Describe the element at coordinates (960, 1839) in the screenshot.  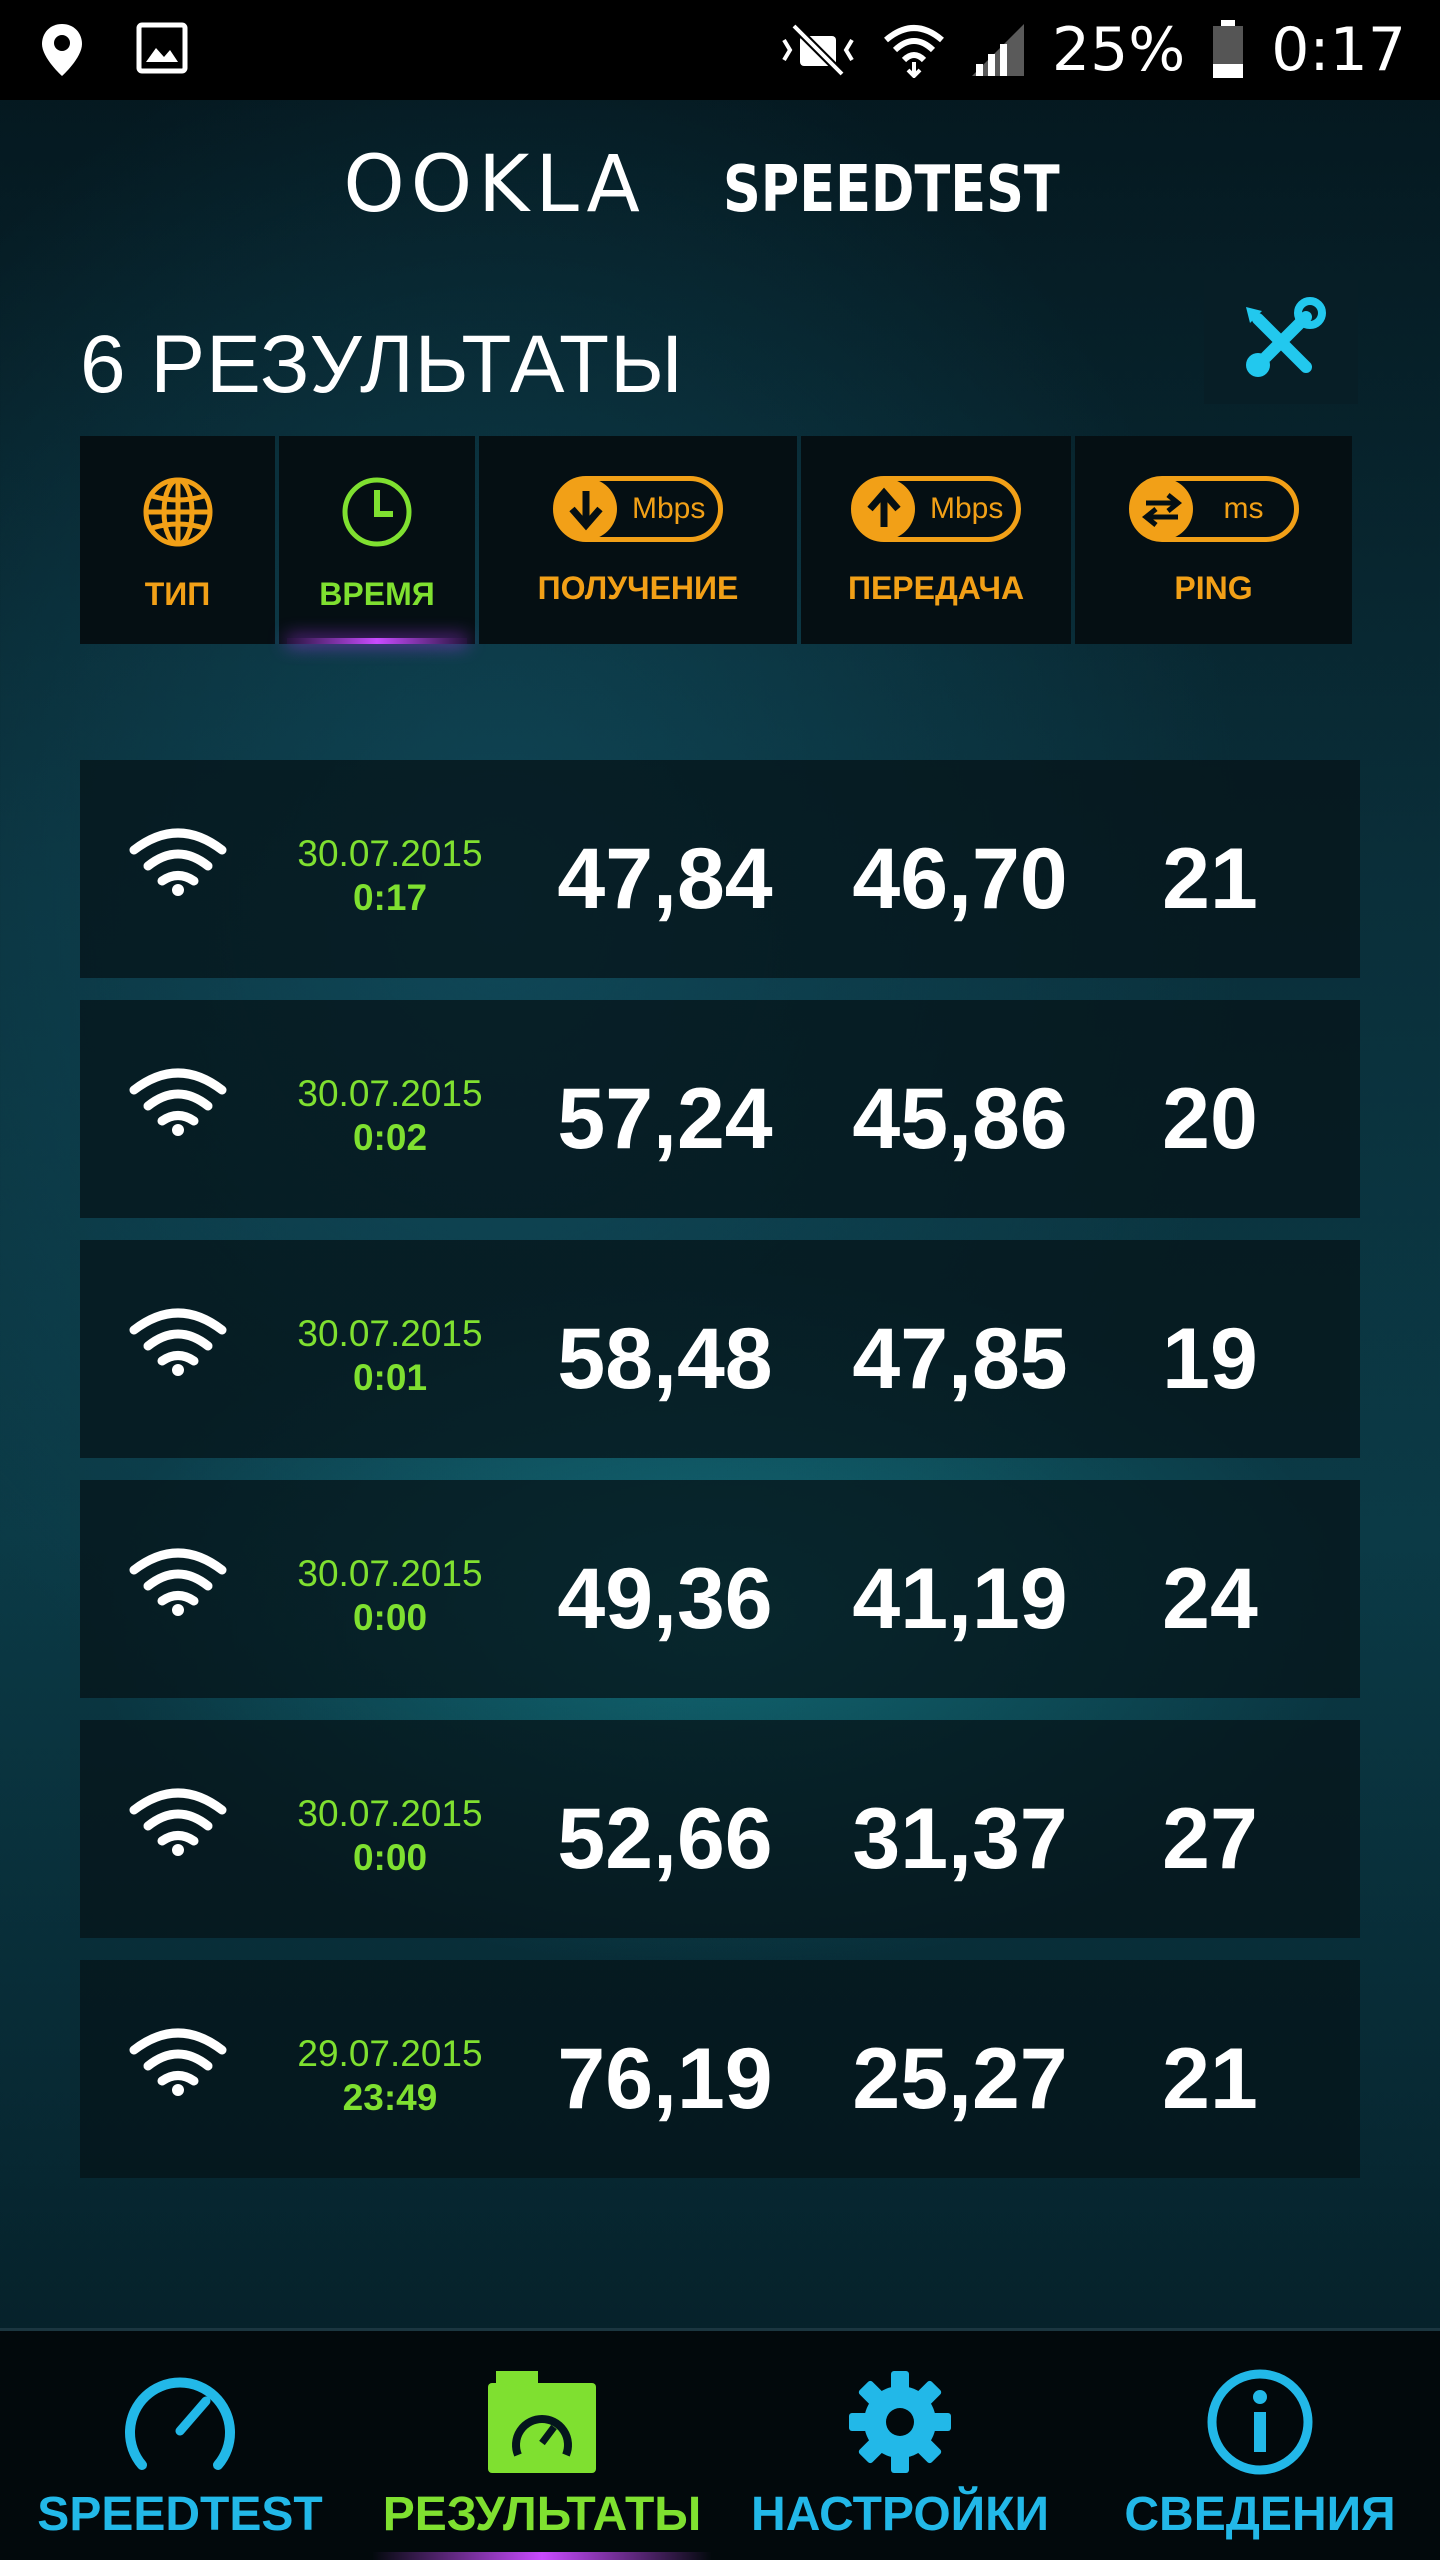
I see `result-upload: 31,37` at that location.